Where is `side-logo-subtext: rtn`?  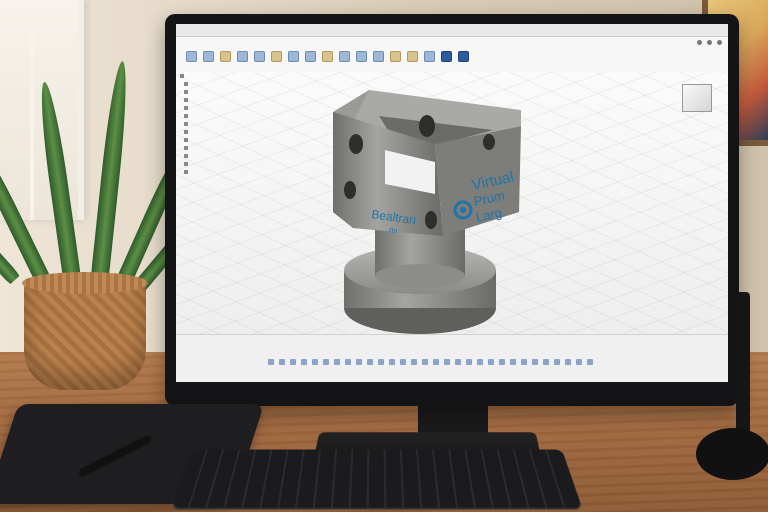
side-logo-subtext: rtn is located at coordinates (393, 231).